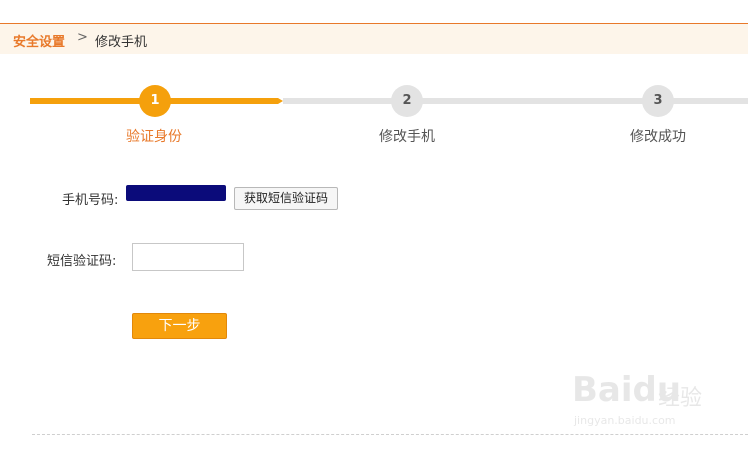  Describe the element at coordinates (407, 137) in the screenshot. I see `step-2-label: 修改手机` at that location.